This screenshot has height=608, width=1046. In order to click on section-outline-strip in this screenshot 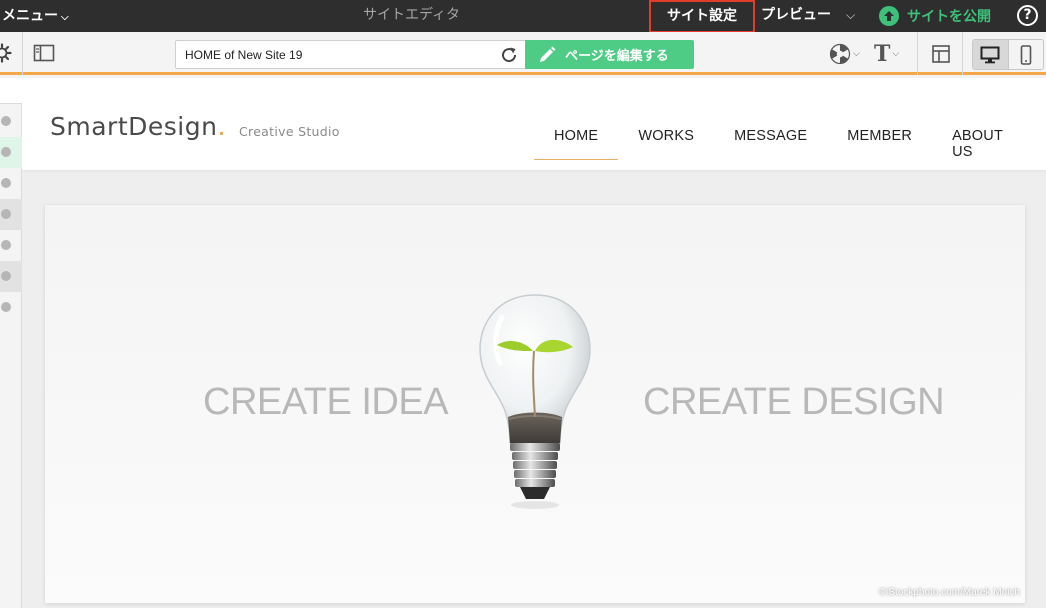, I will do `click(11, 343)`.